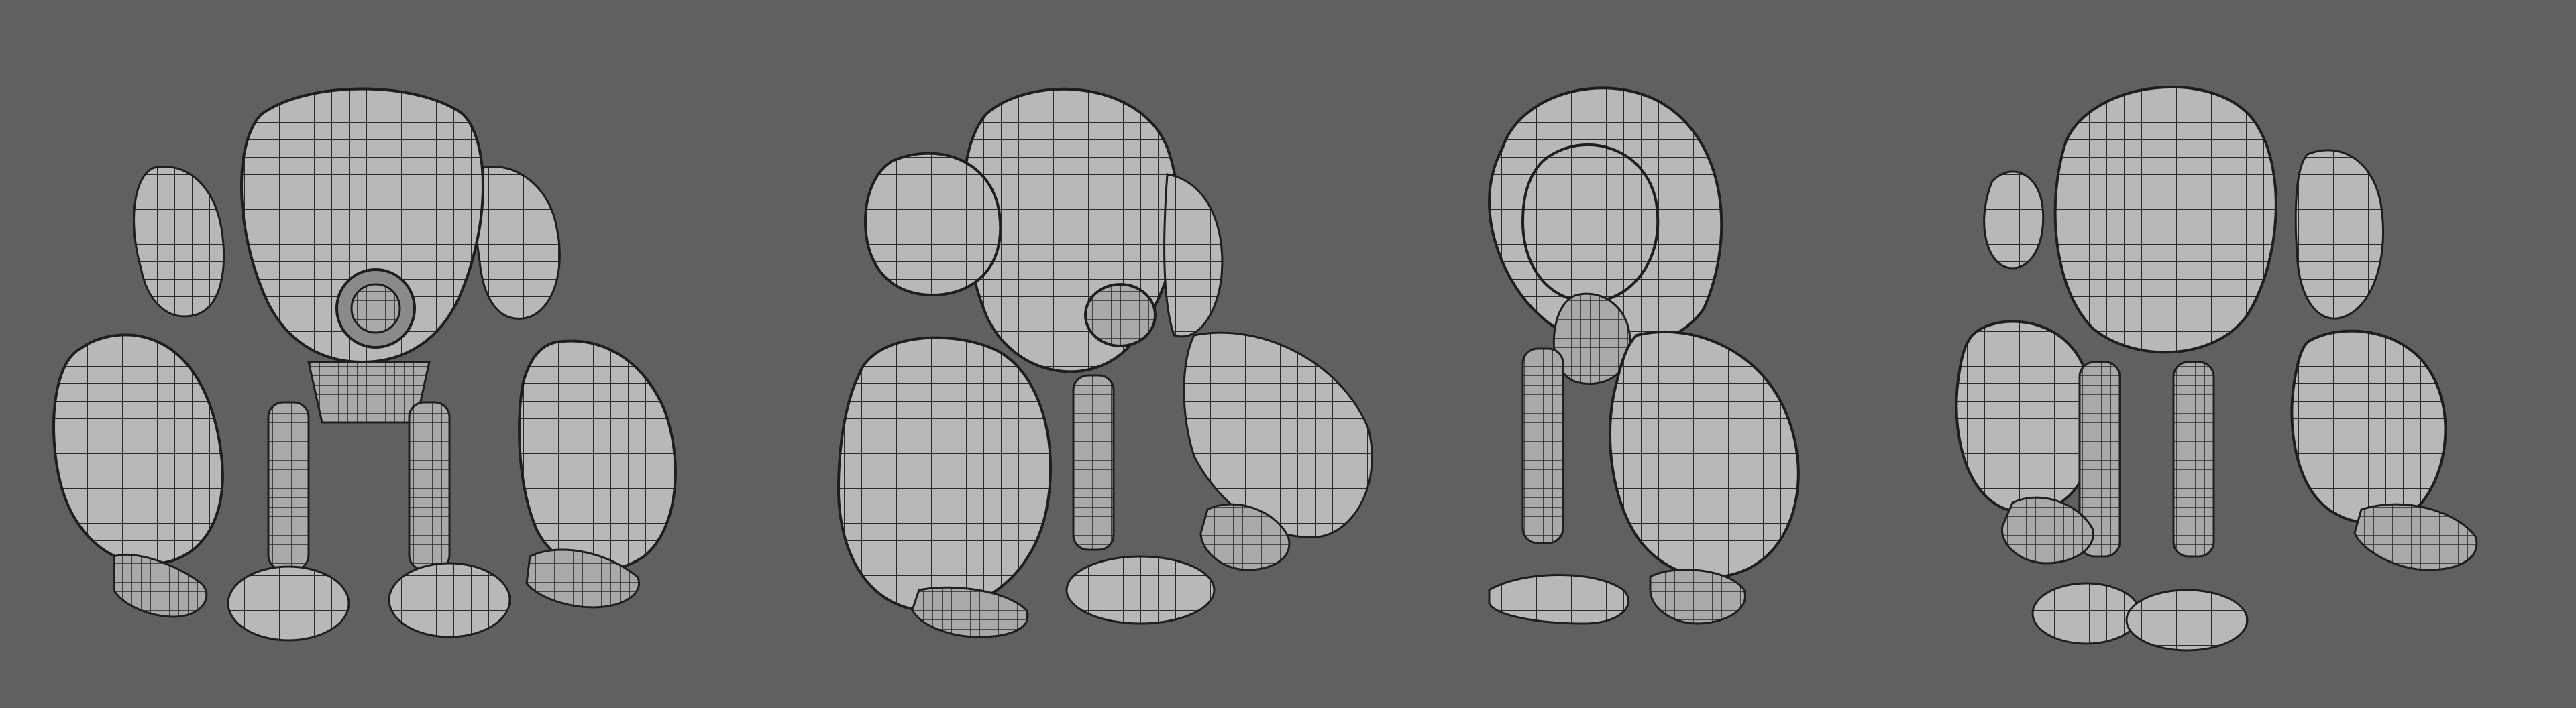 The height and width of the screenshot is (708, 2576). I want to click on hand, so click(1698, 597).